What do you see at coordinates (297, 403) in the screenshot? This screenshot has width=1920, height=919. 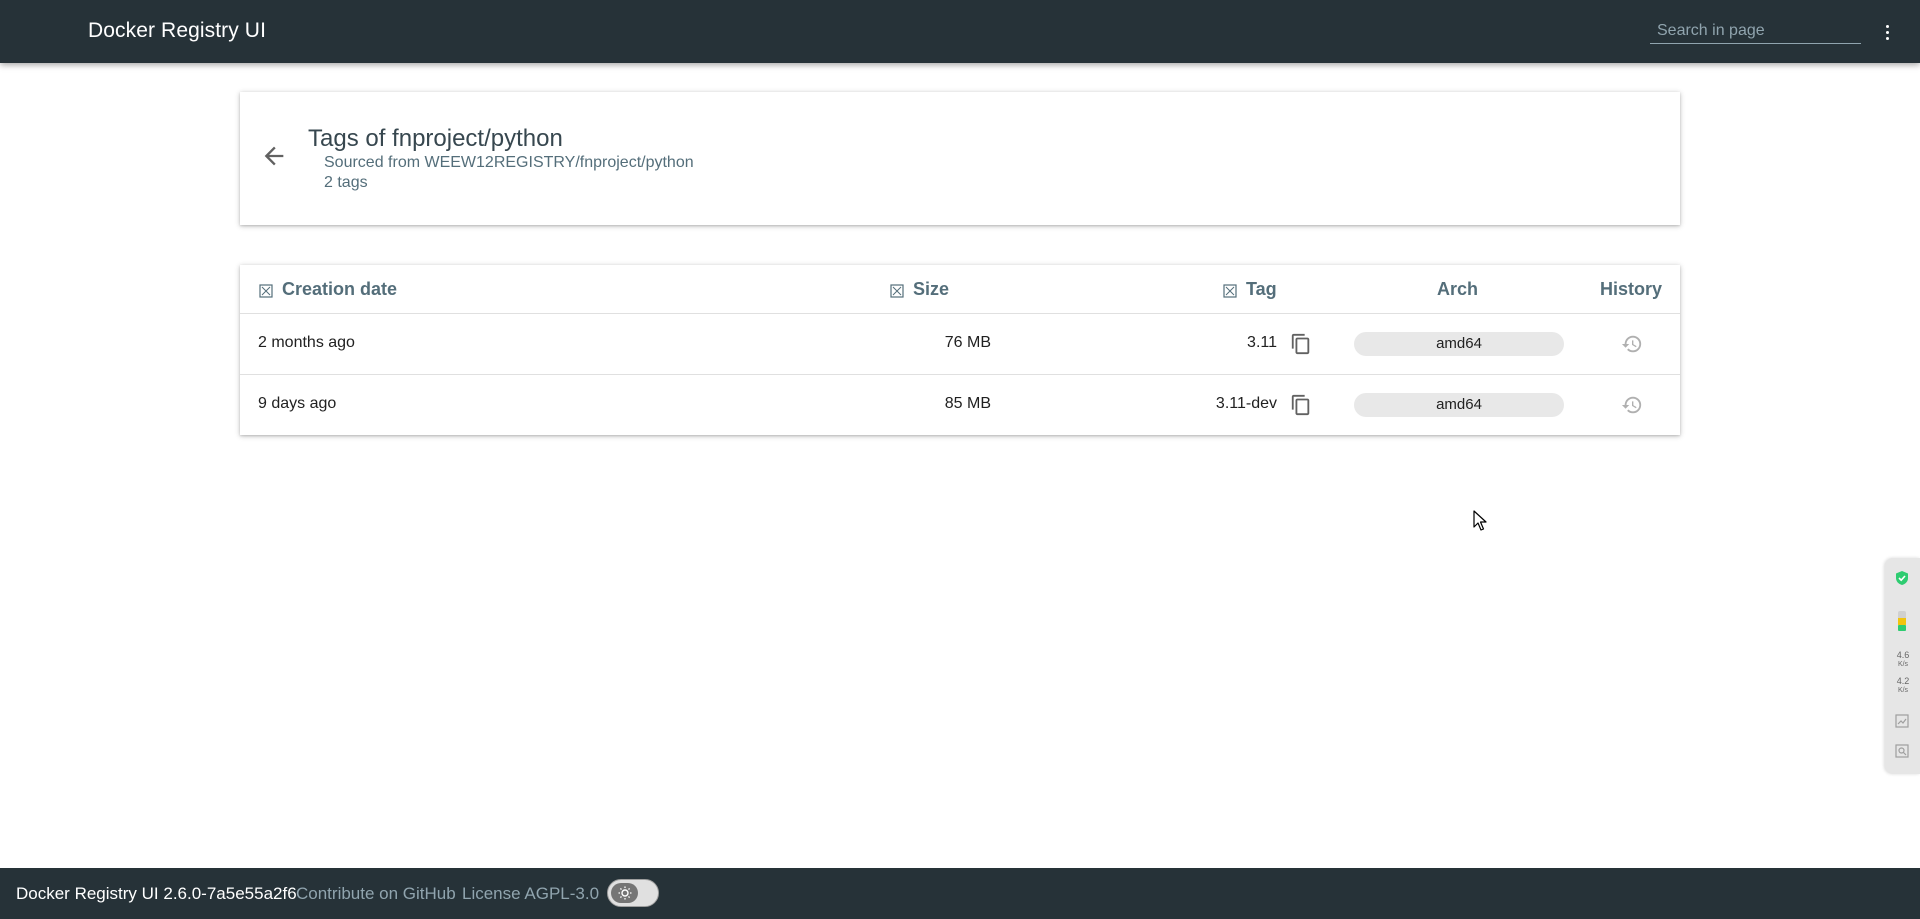 I see `creation-date-cell: 9 days ago` at bounding box center [297, 403].